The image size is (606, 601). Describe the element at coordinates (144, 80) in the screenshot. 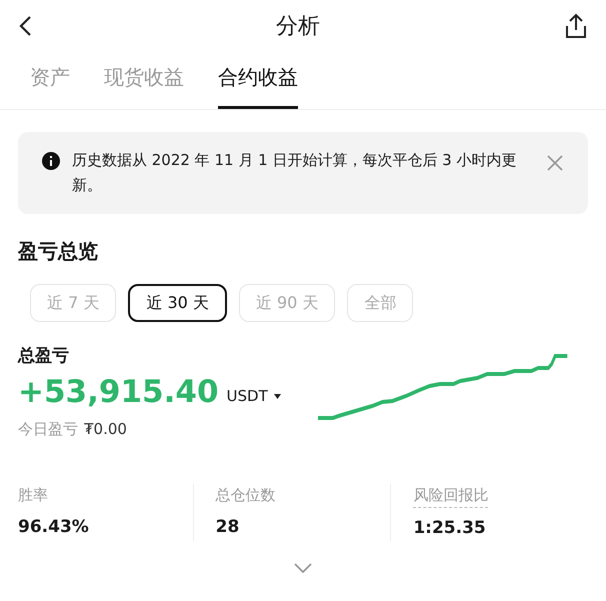

I see `tab: 现货收益` at that location.